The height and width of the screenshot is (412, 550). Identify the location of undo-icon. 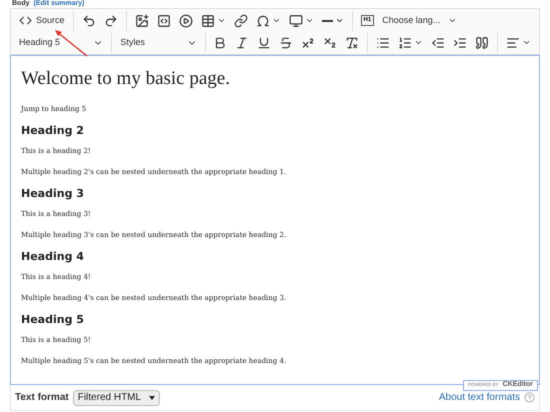
(89, 21).